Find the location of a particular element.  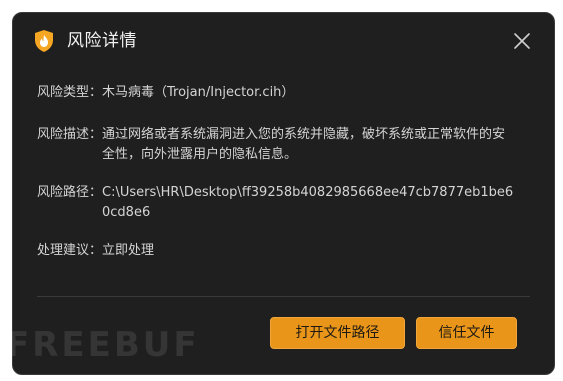

risk-description-label: 风险描述： is located at coordinates (70, 134).